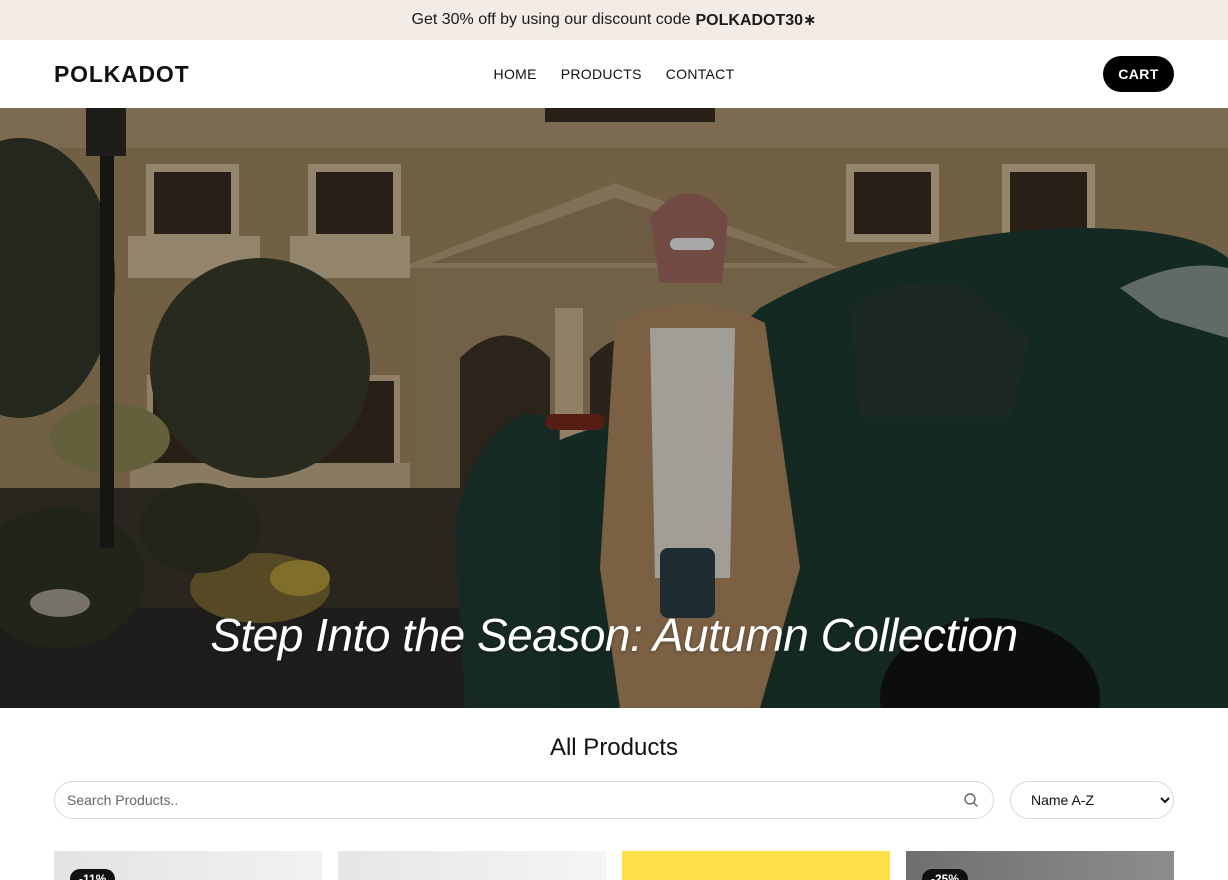 This screenshot has width=1228, height=880. Describe the element at coordinates (614, 747) in the screenshot. I see `products-title: All Products` at that location.